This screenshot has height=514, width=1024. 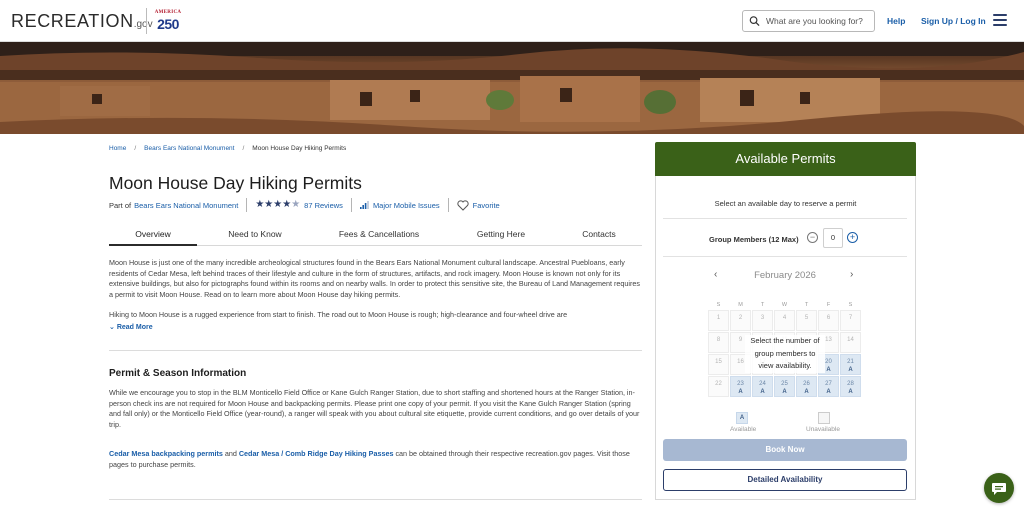 I want to click on calendar-day-available: 24 A, so click(x=762, y=386).